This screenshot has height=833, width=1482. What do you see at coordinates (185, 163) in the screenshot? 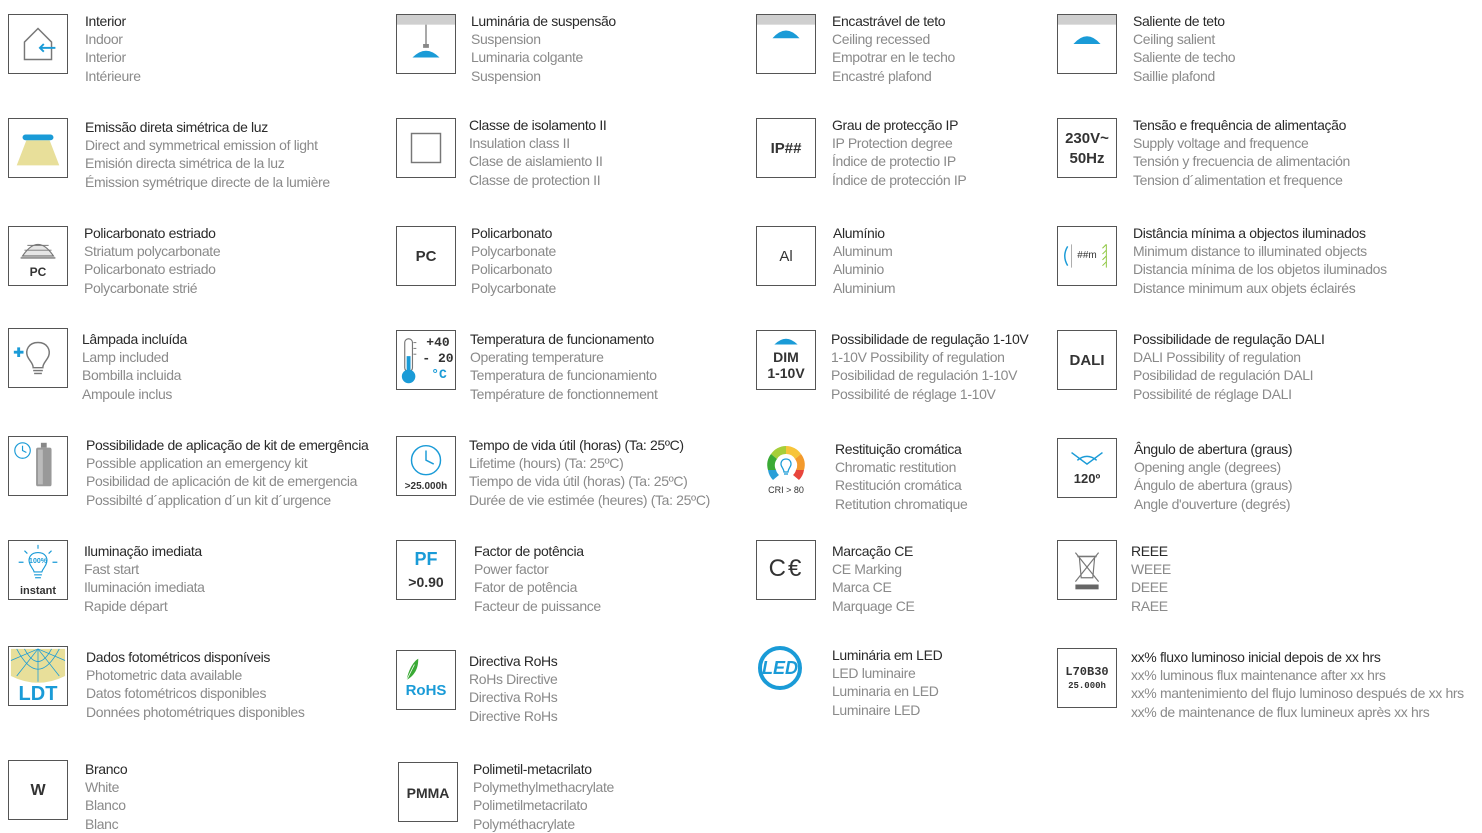
I see `label-es: Emisión directa simétrica de la luz` at bounding box center [185, 163].